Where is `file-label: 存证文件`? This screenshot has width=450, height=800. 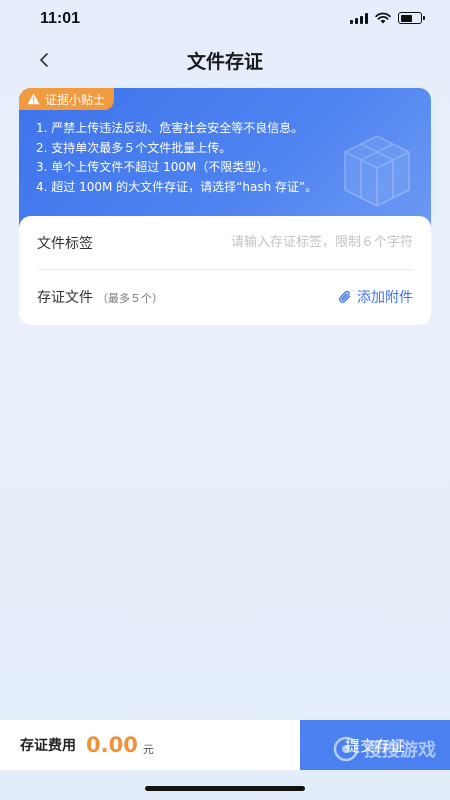 file-label: 存证文件 is located at coordinates (65, 298).